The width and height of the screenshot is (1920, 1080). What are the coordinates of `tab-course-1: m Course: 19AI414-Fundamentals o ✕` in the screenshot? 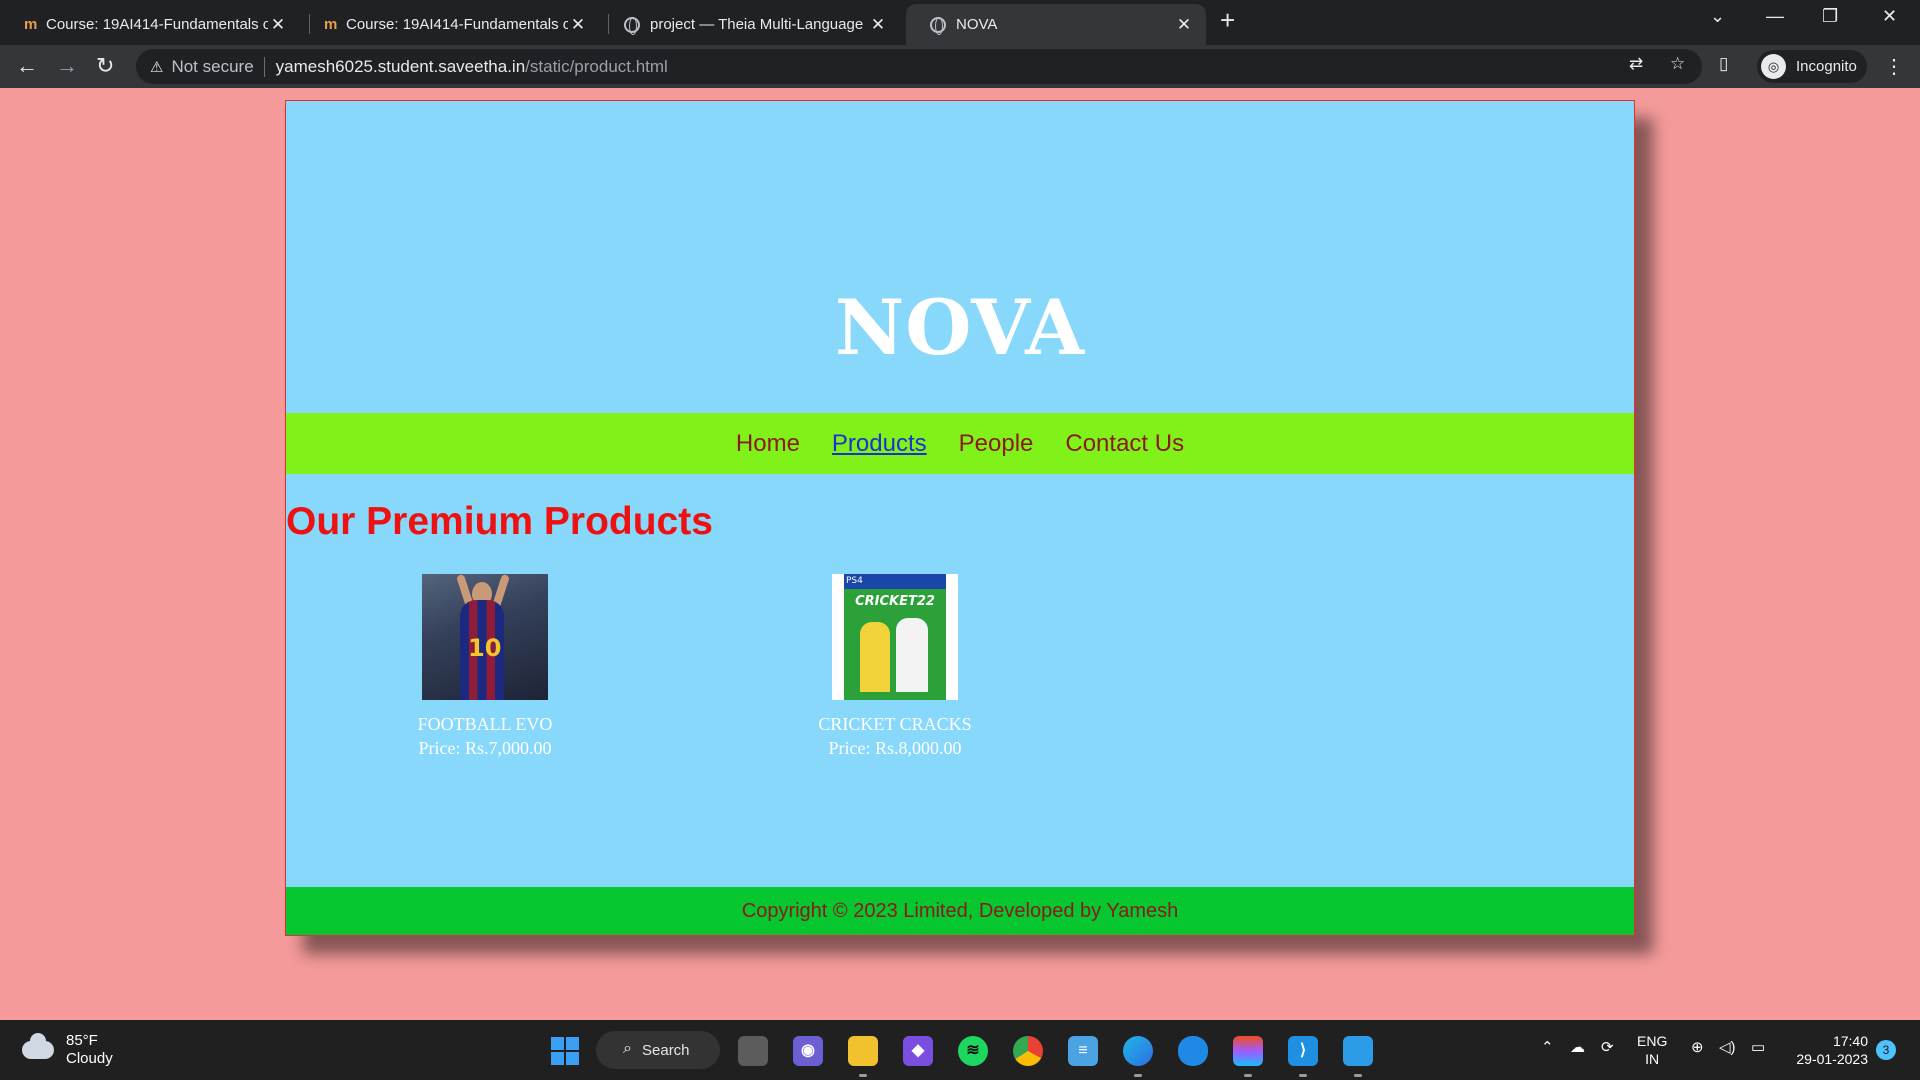 It's located at (150, 24).